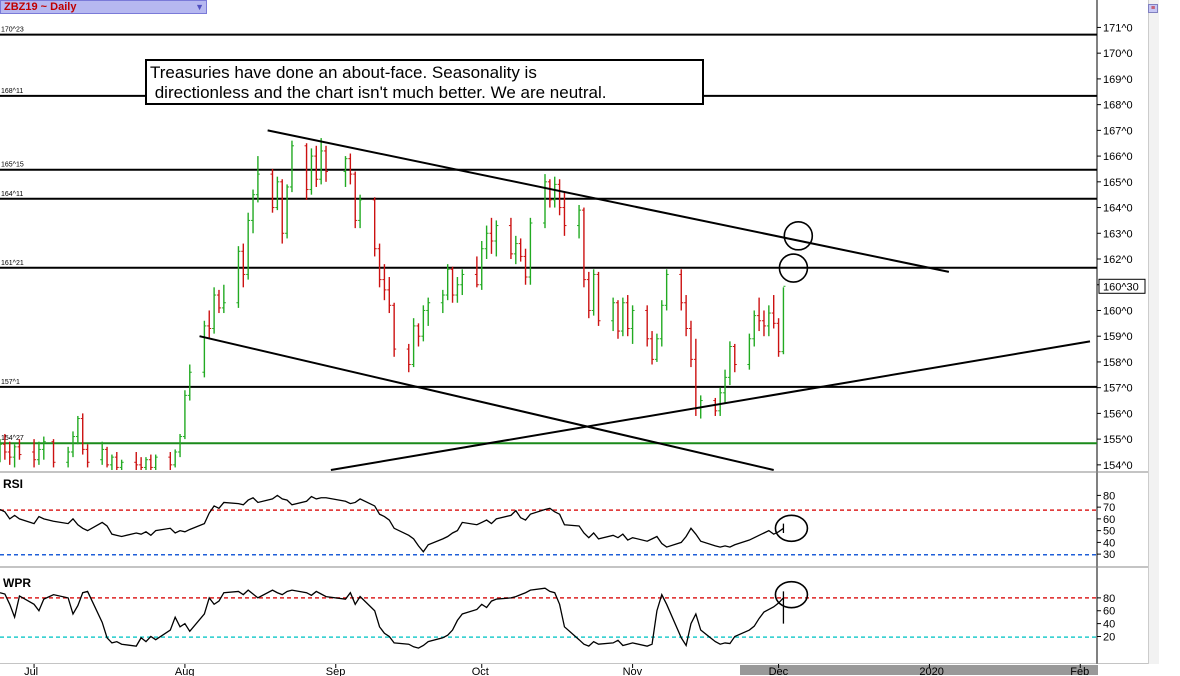  Describe the element at coordinates (12, 263) in the screenshot. I see `level-label: 161^21` at that location.